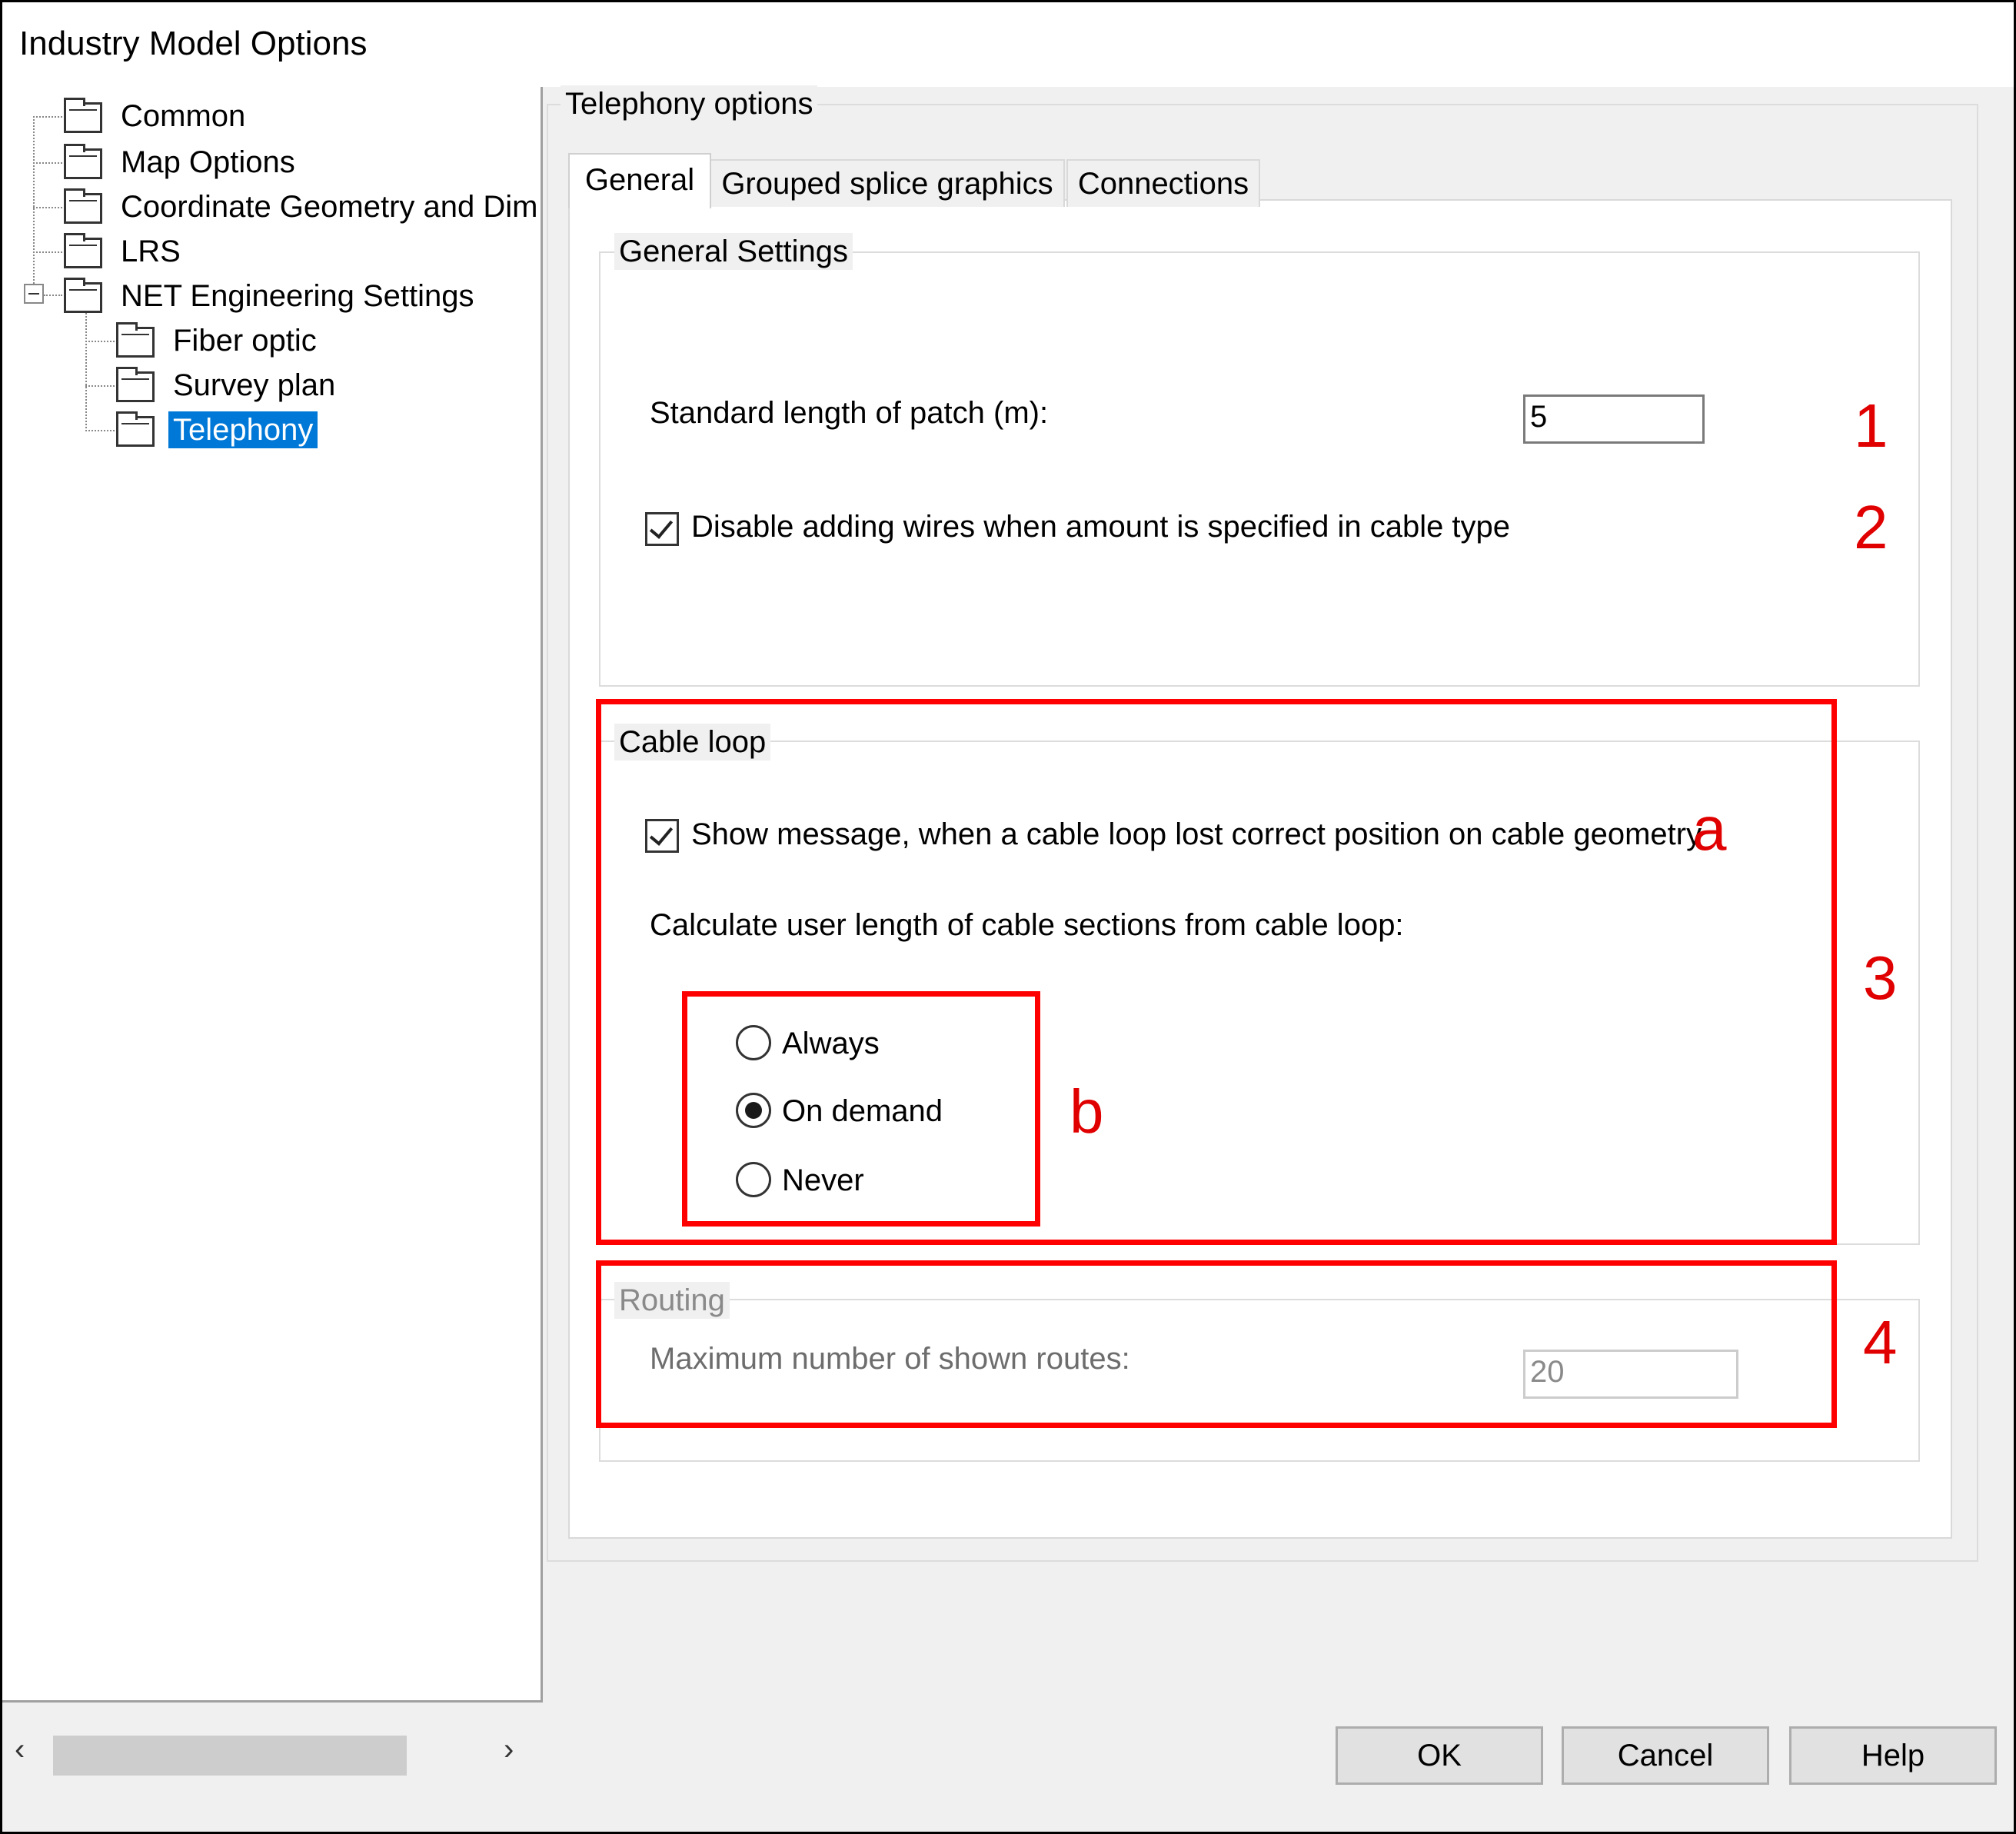 The width and height of the screenshot is (2016, 1834). I want to click on tree-item-label: NET Engineering Settings, so click(297, 296).